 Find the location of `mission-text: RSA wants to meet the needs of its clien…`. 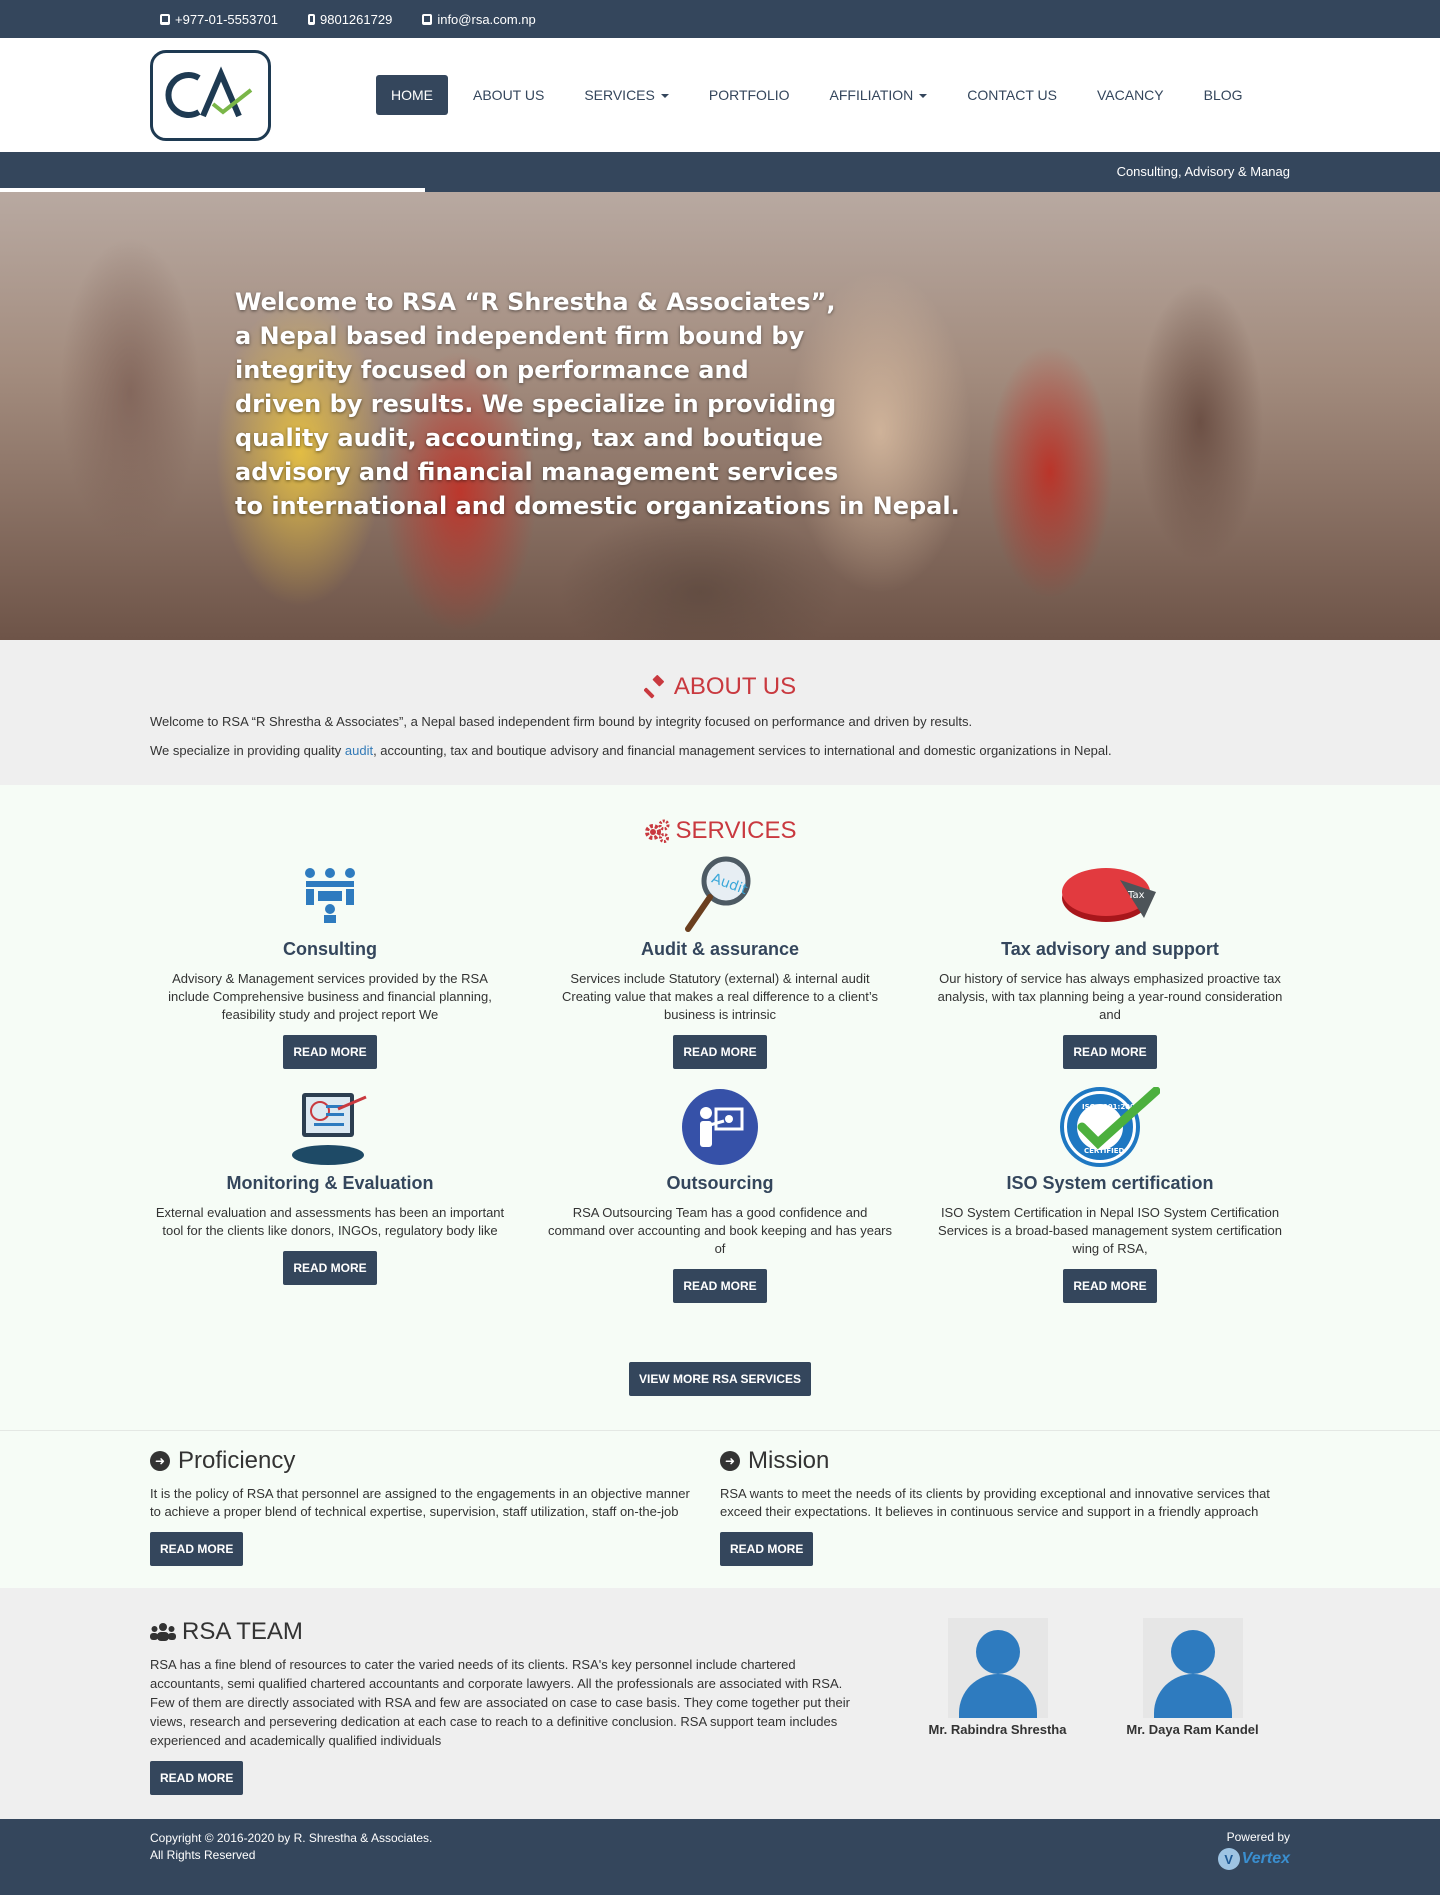

mission-text: RSA wants to meet the needs of its clien… is located at coordinates (995, 1502).